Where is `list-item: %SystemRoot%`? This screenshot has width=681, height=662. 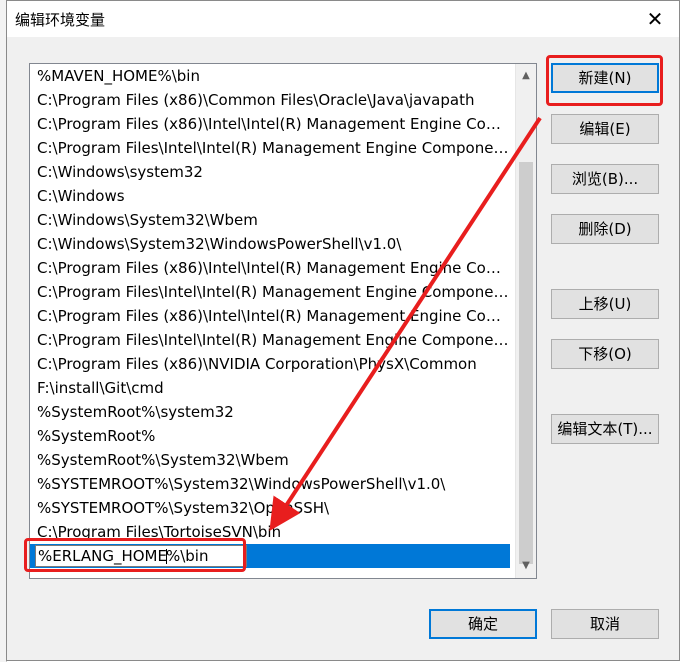 list-item: %SystemRoot% is located at coordinates (270, 436).